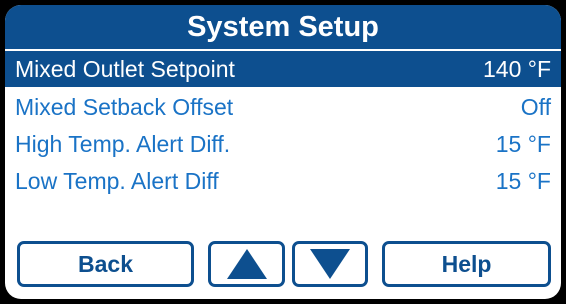 The height and width of the screenshot is (304, 566). What do you see at coordinates (283, 144) in the screenshot?
I see `setting-row-high-temp-alert-diff: High Temp. Alert Diff. 15 °F` at bounding box center [283, 144].